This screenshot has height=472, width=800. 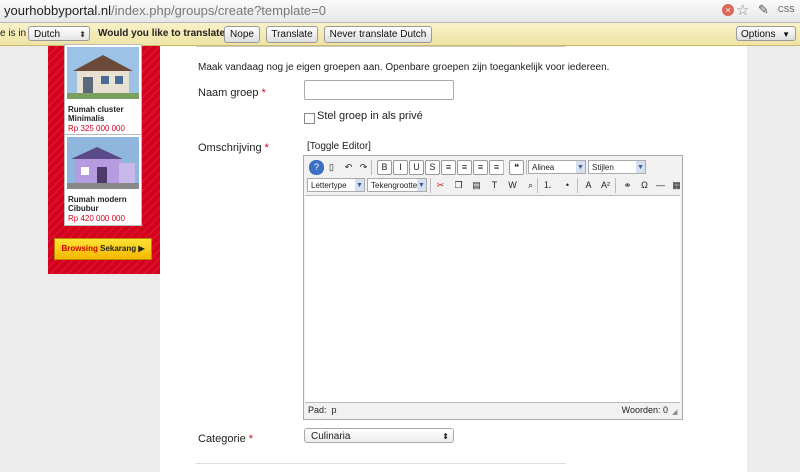 I want to click on strikethrough-icon: S, so click(x=432, y=167).